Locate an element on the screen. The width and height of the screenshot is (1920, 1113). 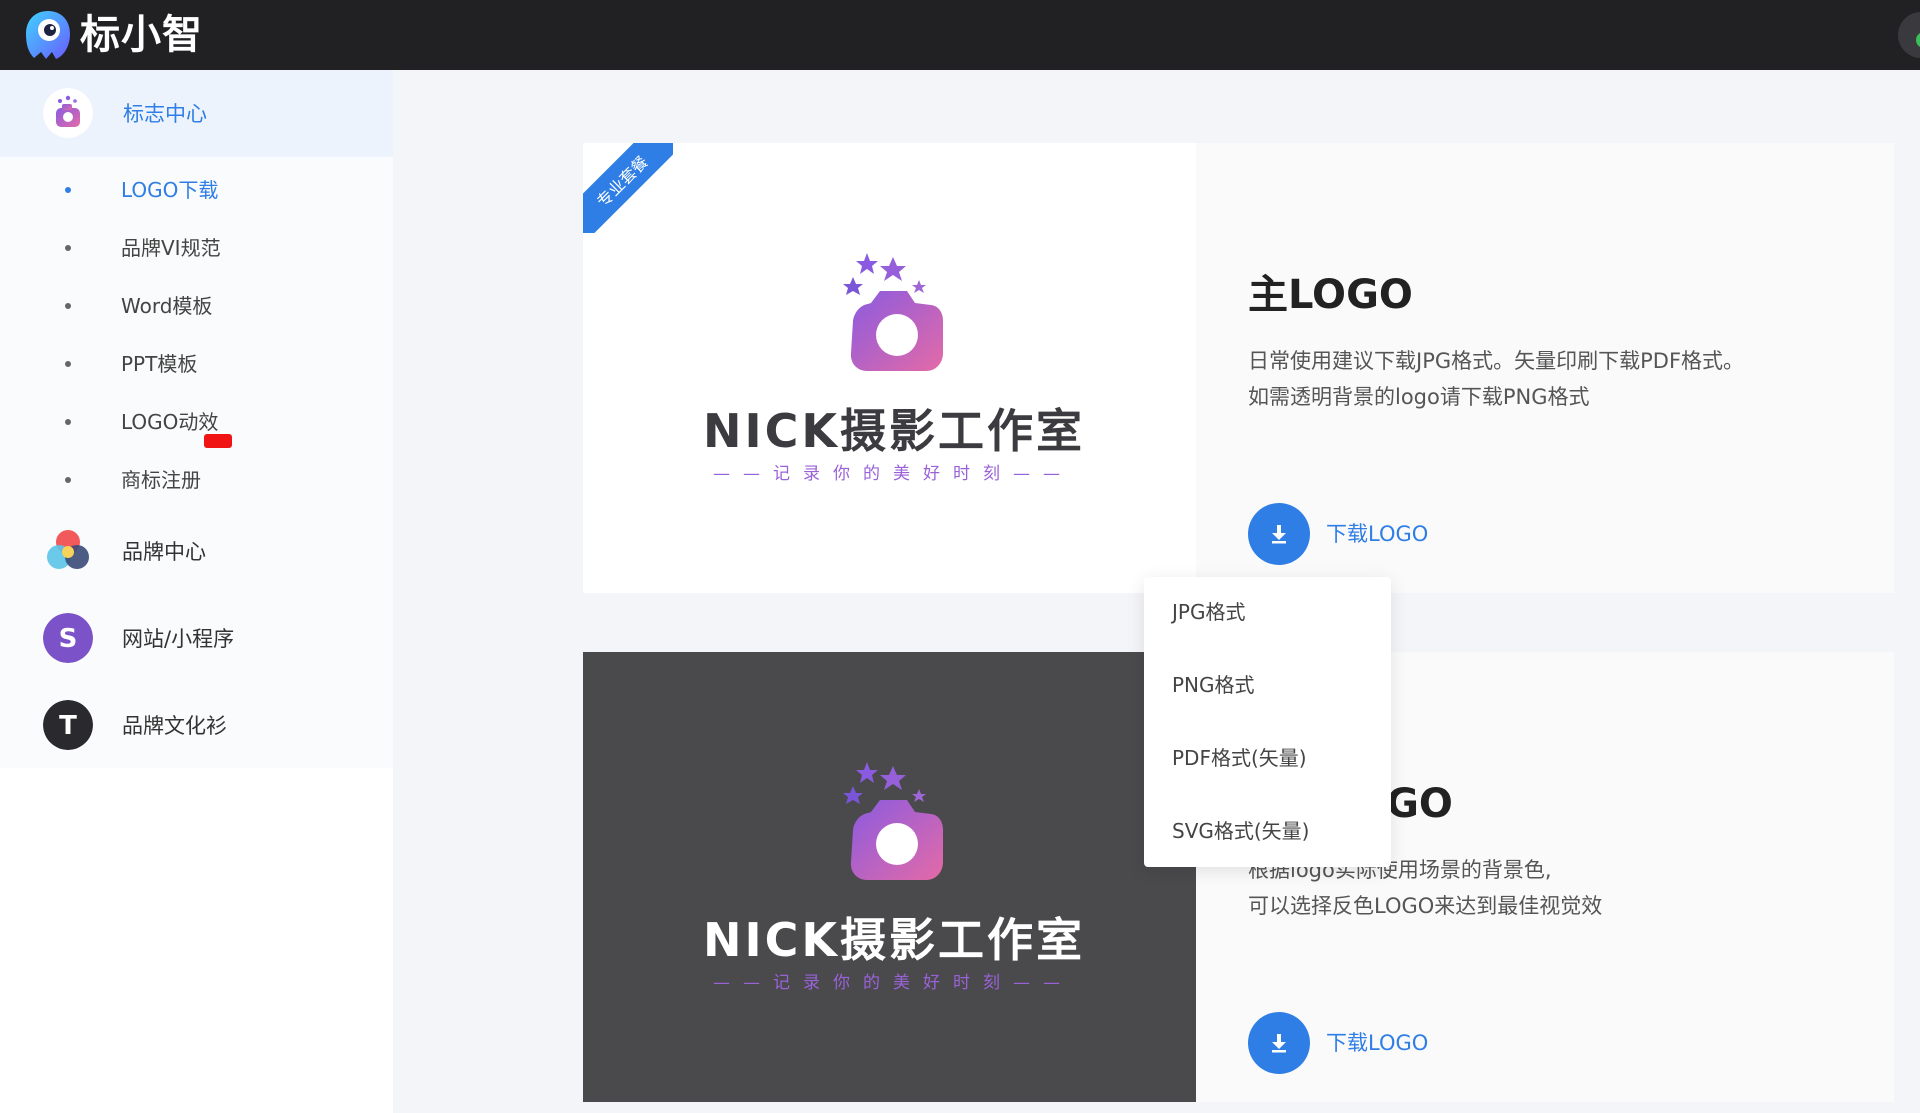
card-title-visible-part: GO is located at coordinates (1419, 804).